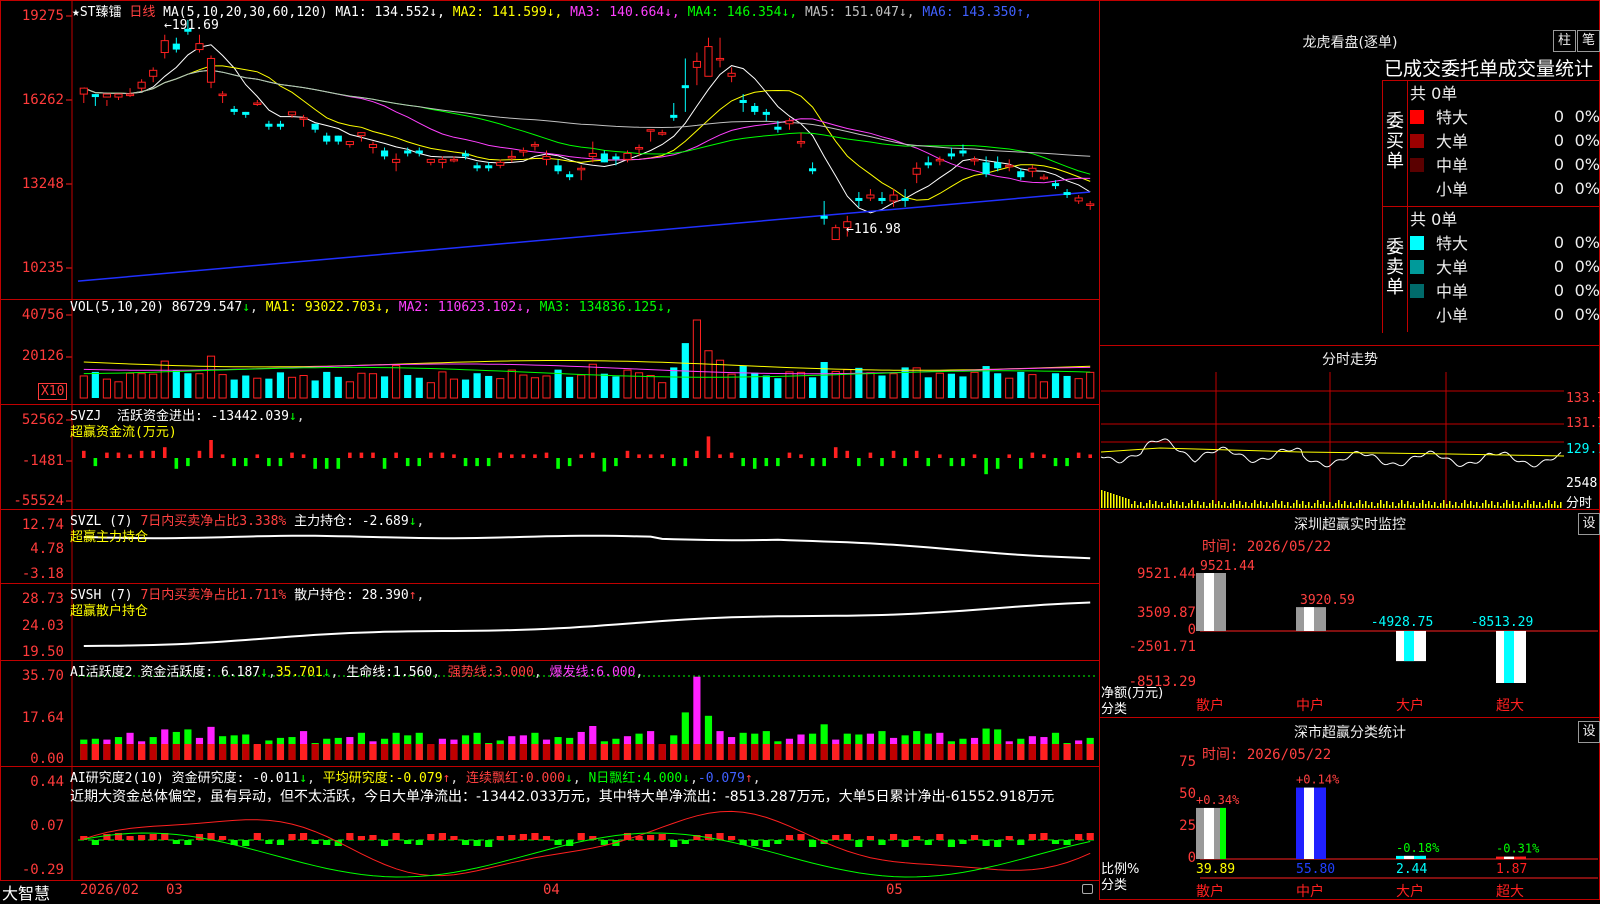 The image size is (1600, 904). What do you see at coordinates (47, 826) in the screenshot?
I see `ai-research-y-tick: 0.07` at bounding box center [47, 826].